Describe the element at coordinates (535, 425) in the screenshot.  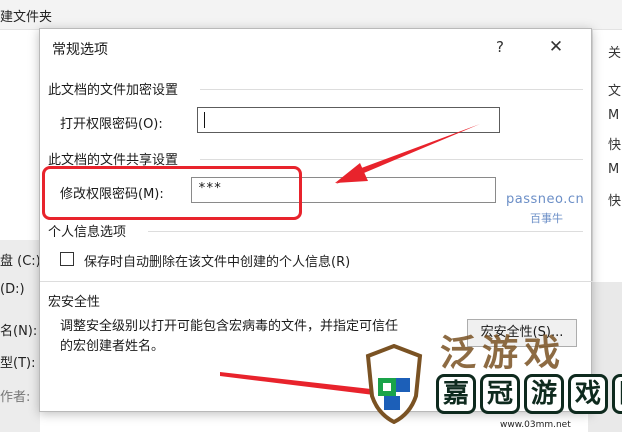
I see `logo-url: www.03mm.net` at that location.